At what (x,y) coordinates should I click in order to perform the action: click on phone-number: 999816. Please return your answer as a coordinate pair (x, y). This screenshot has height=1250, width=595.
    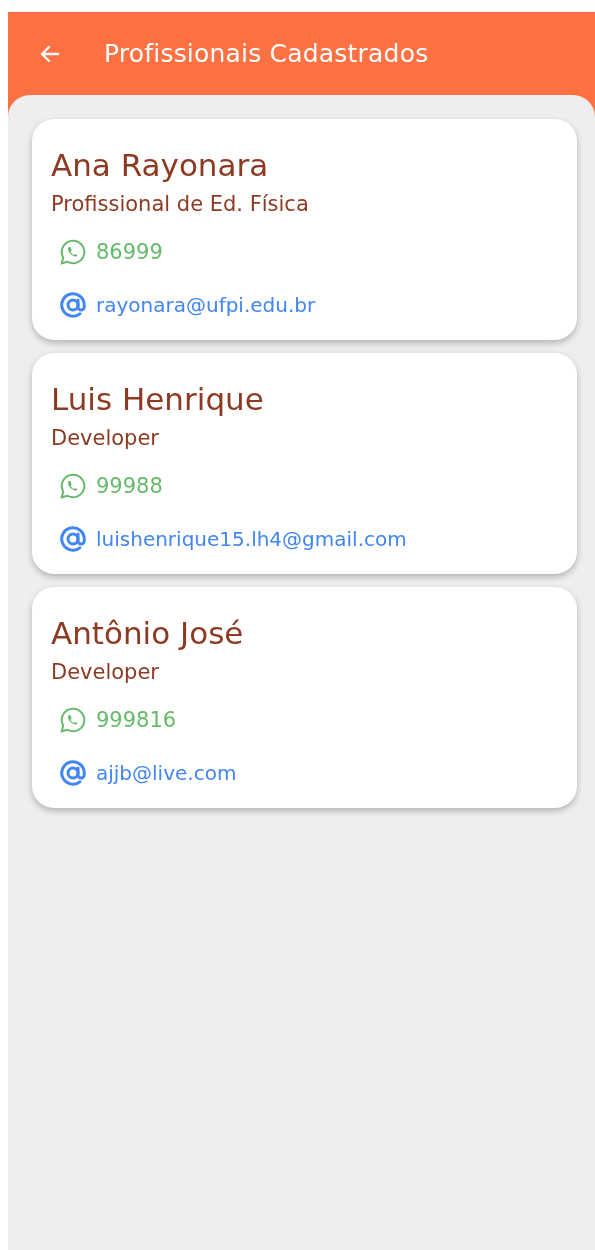
    Looking at the image, I should click on (136, 720).